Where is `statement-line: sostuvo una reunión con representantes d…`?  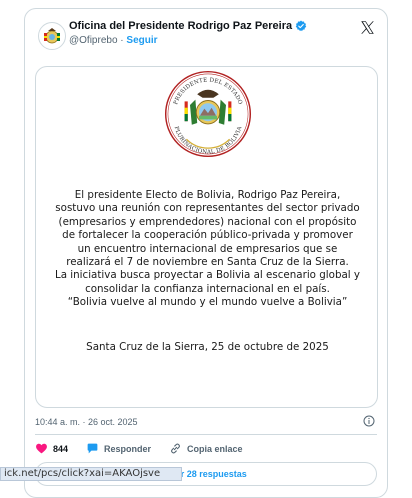
statement-line: sostuvo una reunión con representantes d… is located at coordinates (207, 208).